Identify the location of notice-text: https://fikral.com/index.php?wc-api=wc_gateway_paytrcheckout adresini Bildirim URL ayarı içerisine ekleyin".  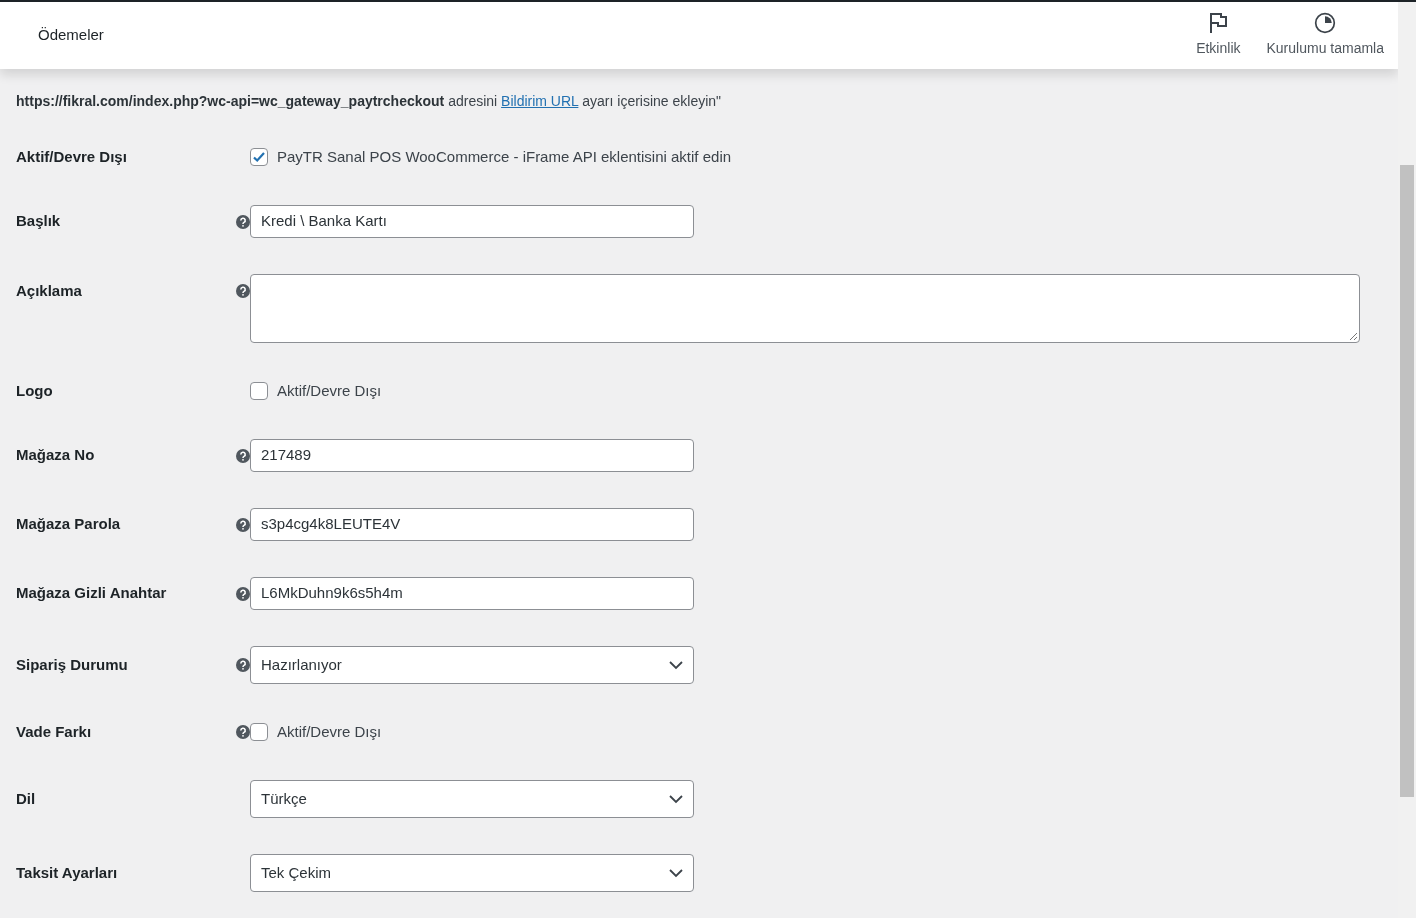
(369, 101).